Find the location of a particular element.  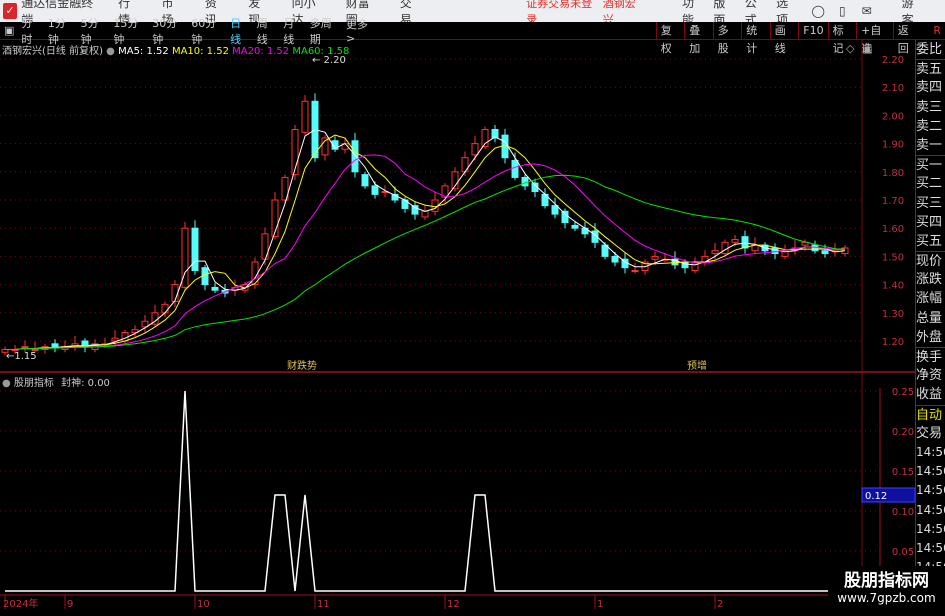

ma20-label: MA20: 1.52 is located at coordinates (261, 51).